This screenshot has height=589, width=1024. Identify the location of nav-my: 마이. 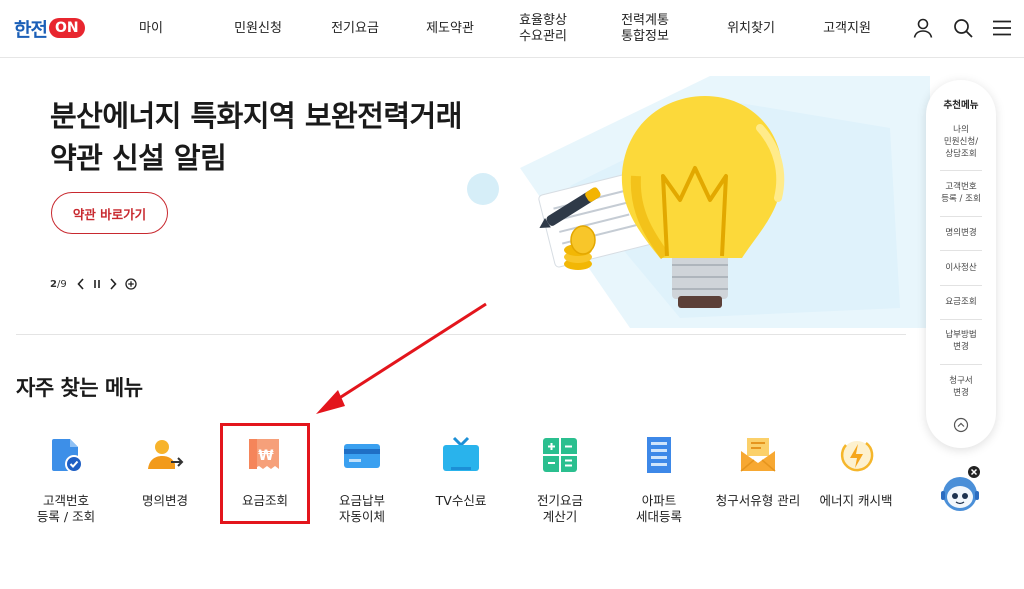
(151, 29).